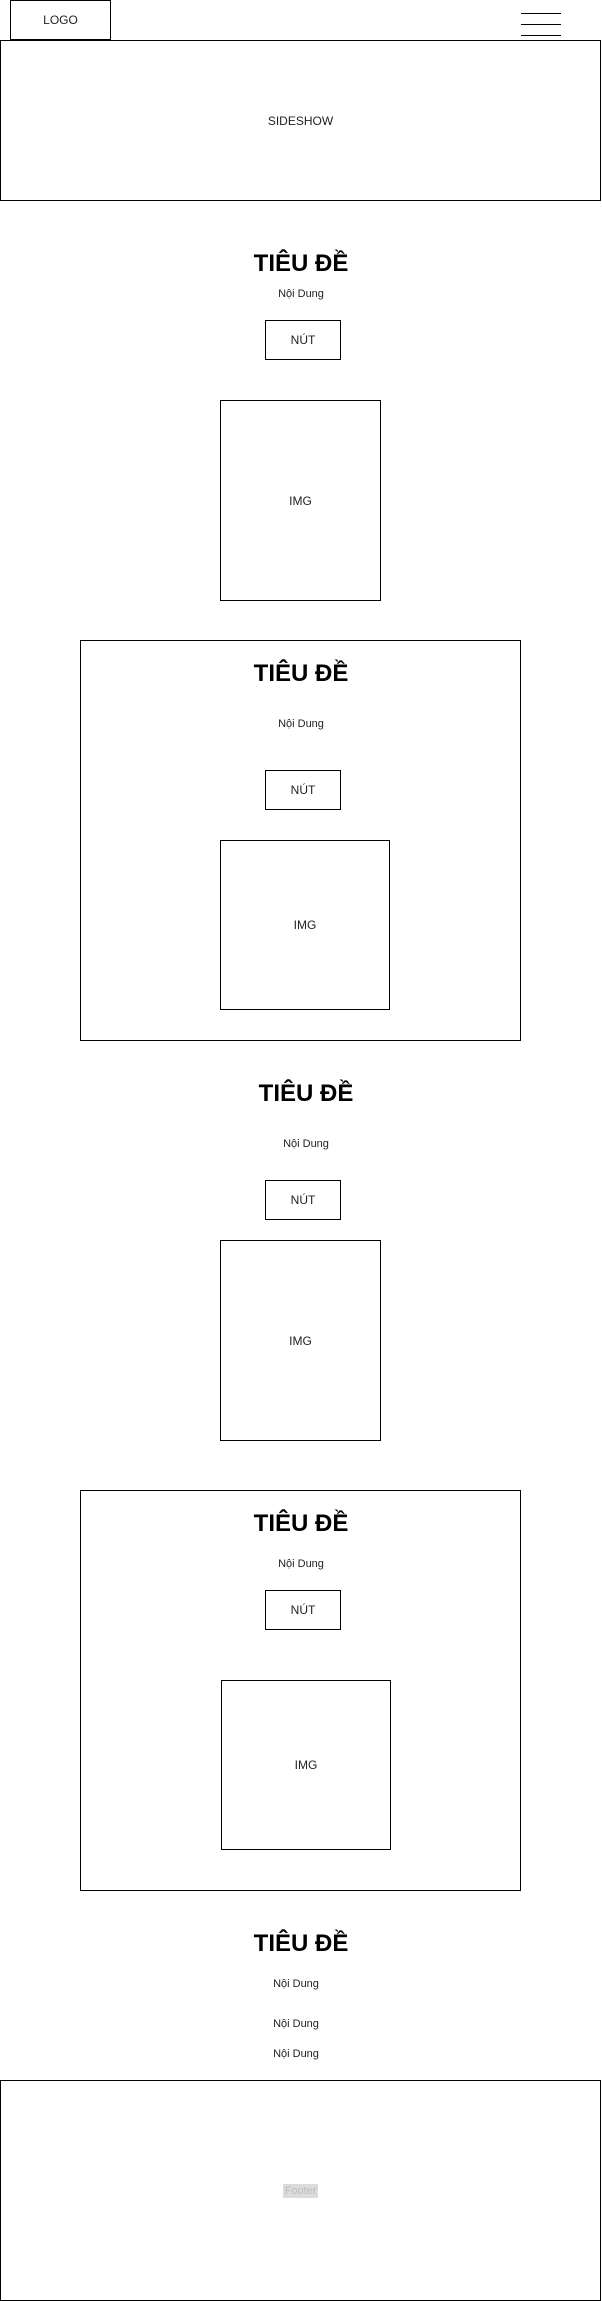 The width and height of the screenshot is (602, 2301). What do you see at coordinates (296, 1984) in the screenshot?
I see `section-5-line-1: Nội Dung` at bounding box center [296, 1984].